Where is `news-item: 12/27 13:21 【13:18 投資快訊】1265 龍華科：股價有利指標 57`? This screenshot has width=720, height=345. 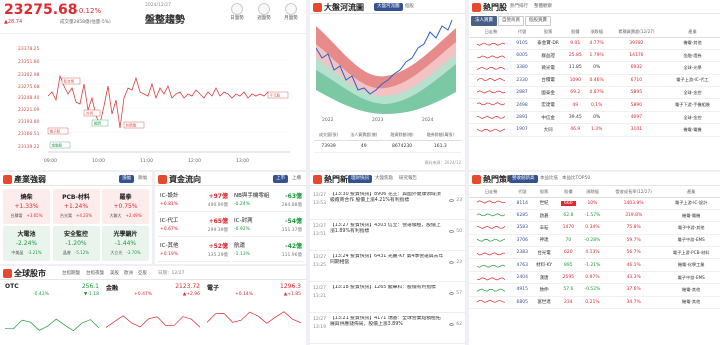
news-item: 12/27 13:21 【13:18 投資快訊】1265 龍華科：股價有利指標 57 is located at coordinates (387, 298).